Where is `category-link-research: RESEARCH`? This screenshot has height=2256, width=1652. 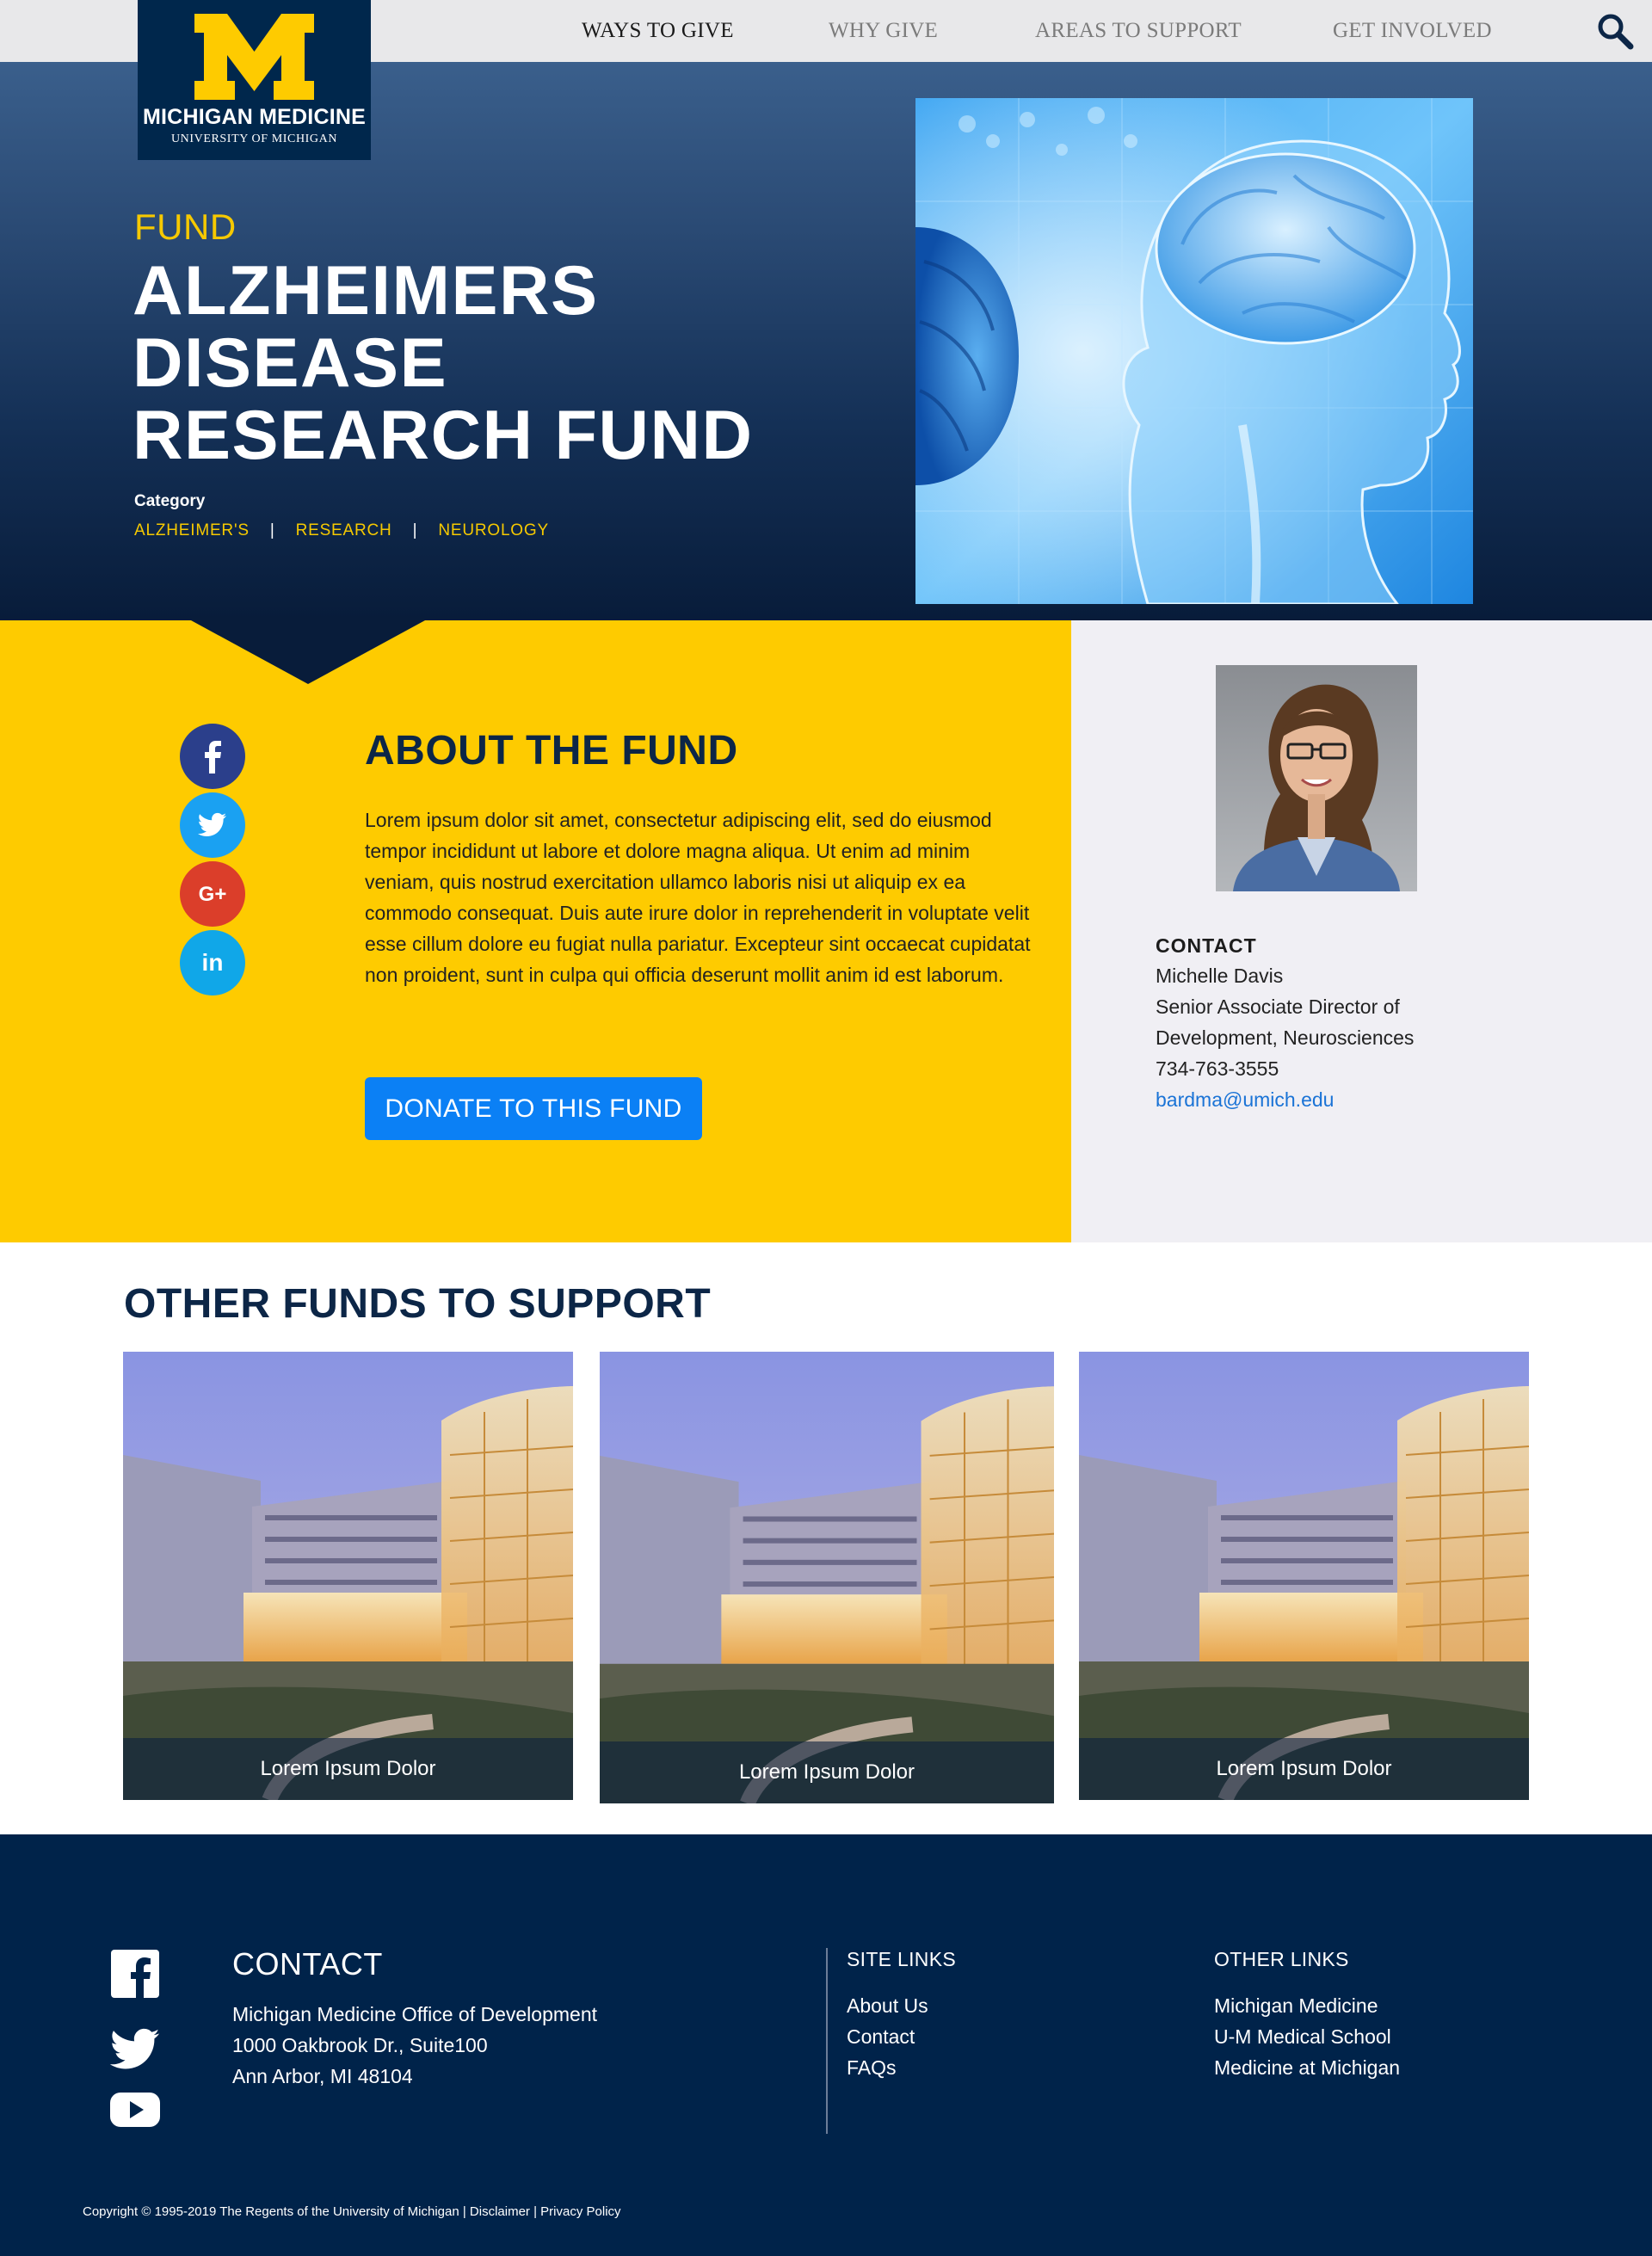 category-link-research: RESEARCH is located at coordinates (344, 530).